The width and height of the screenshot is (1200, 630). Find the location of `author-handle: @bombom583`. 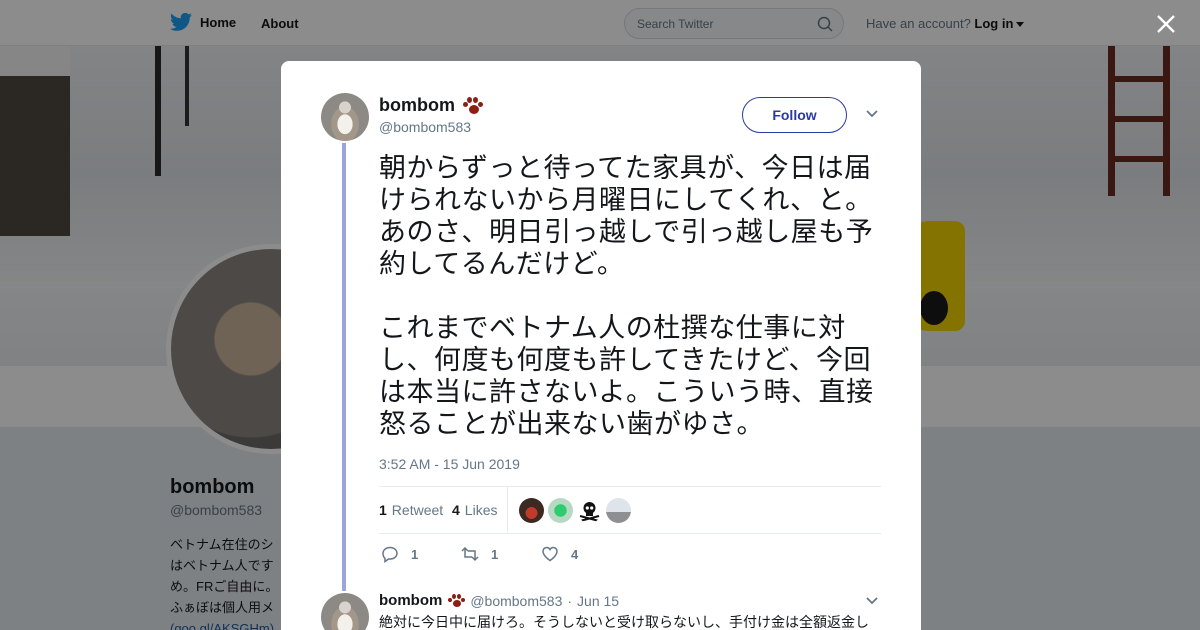

author-handle: @bombom583 is located at coordinates (425, 127).